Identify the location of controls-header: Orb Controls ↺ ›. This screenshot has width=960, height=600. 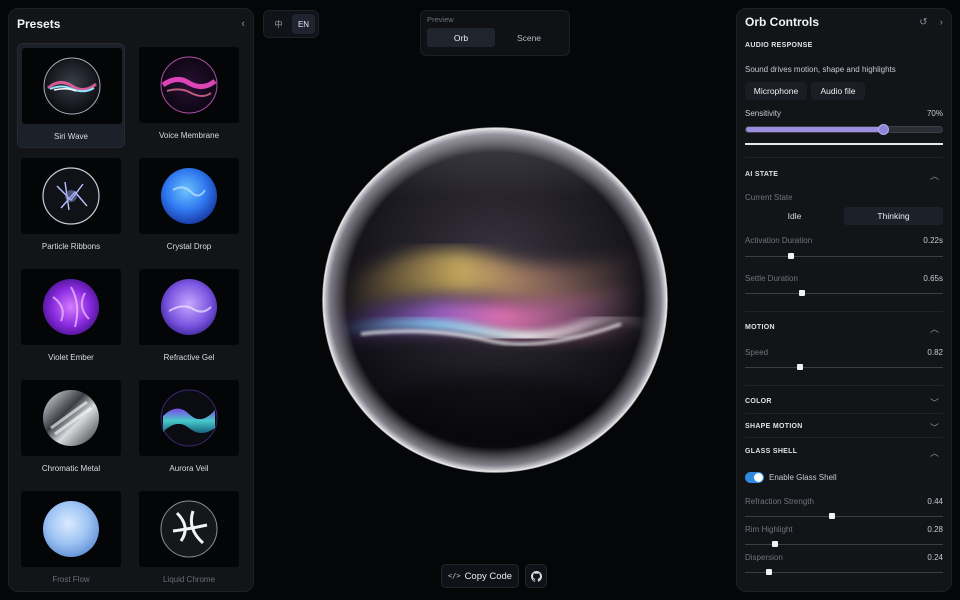
(844, 22).